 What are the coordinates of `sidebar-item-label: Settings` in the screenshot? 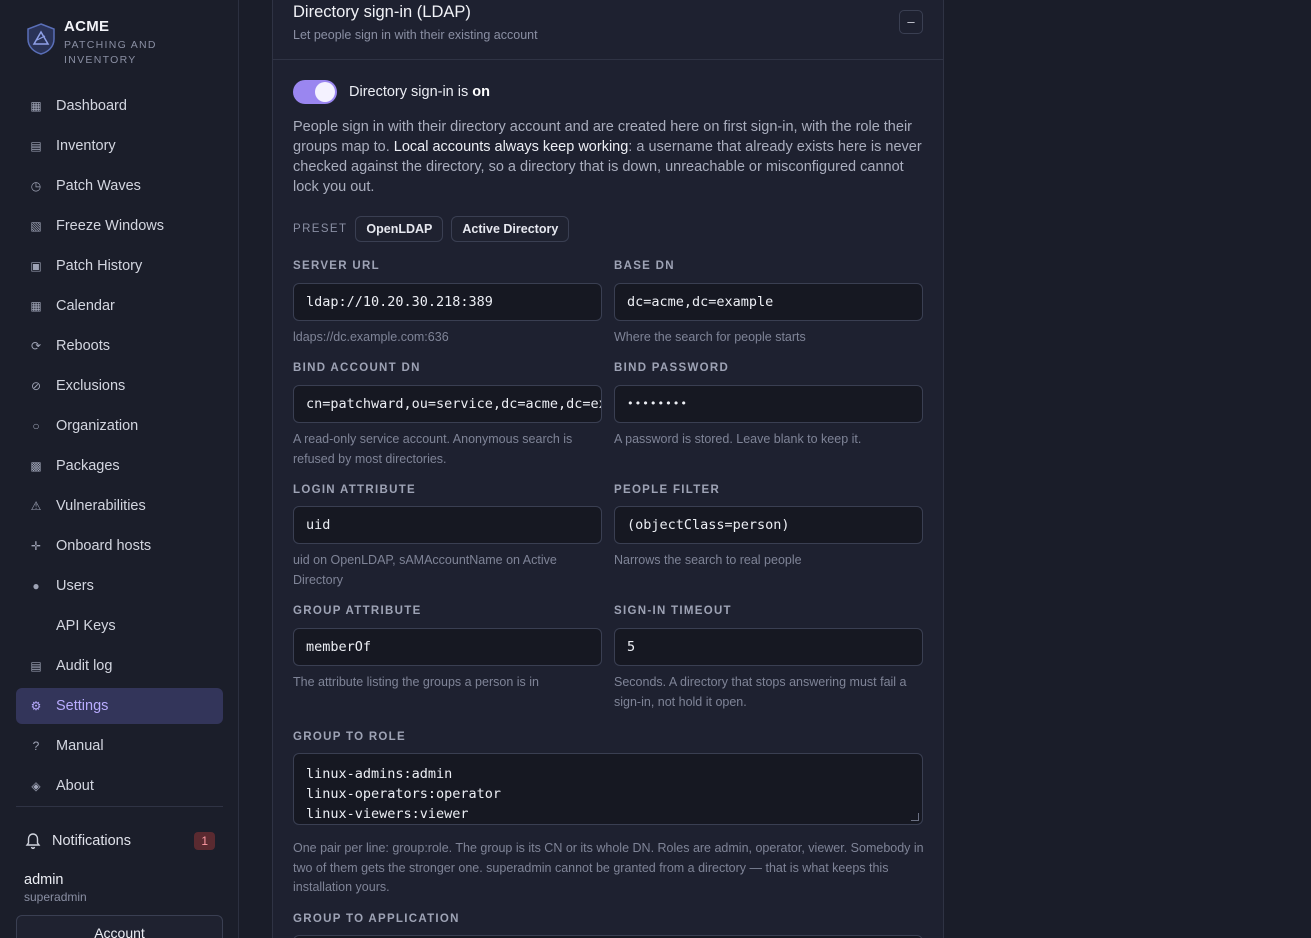 It's located at (82, 706).